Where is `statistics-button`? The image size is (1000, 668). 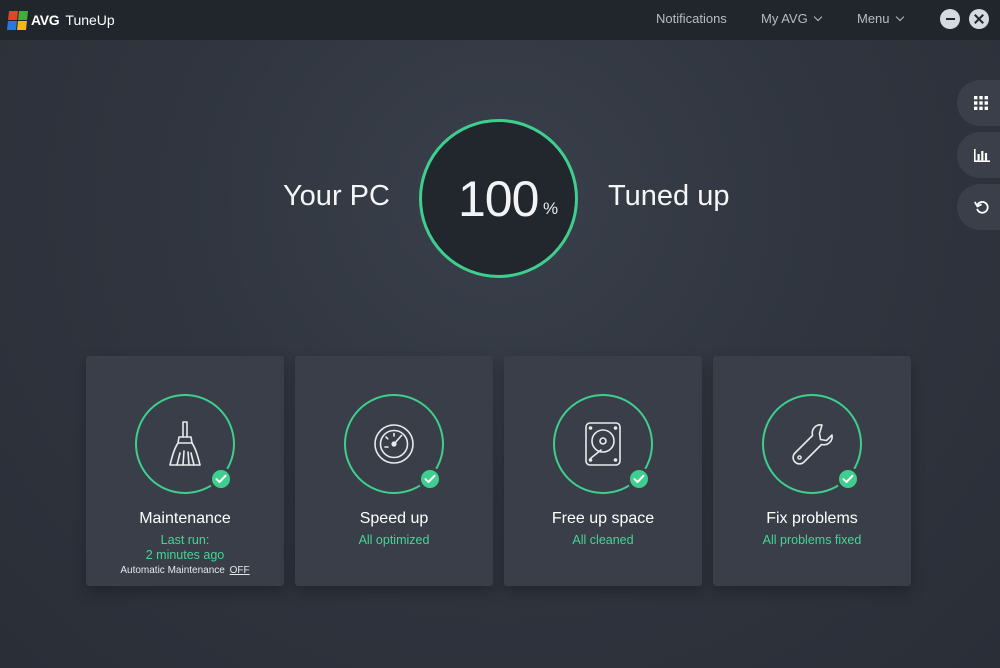 statistics-button is located at coordinates (978, 155).